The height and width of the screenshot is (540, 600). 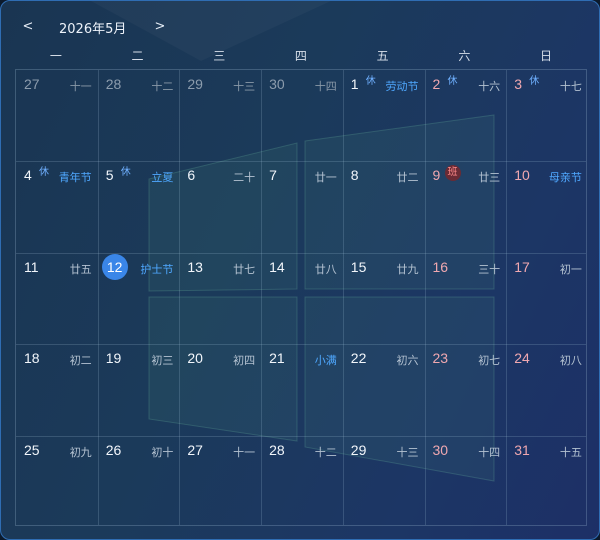 What do you see at coordinates (325, 361) in the screenshot?
I see `festival-label: 小满` at bounding box center [325, 361].